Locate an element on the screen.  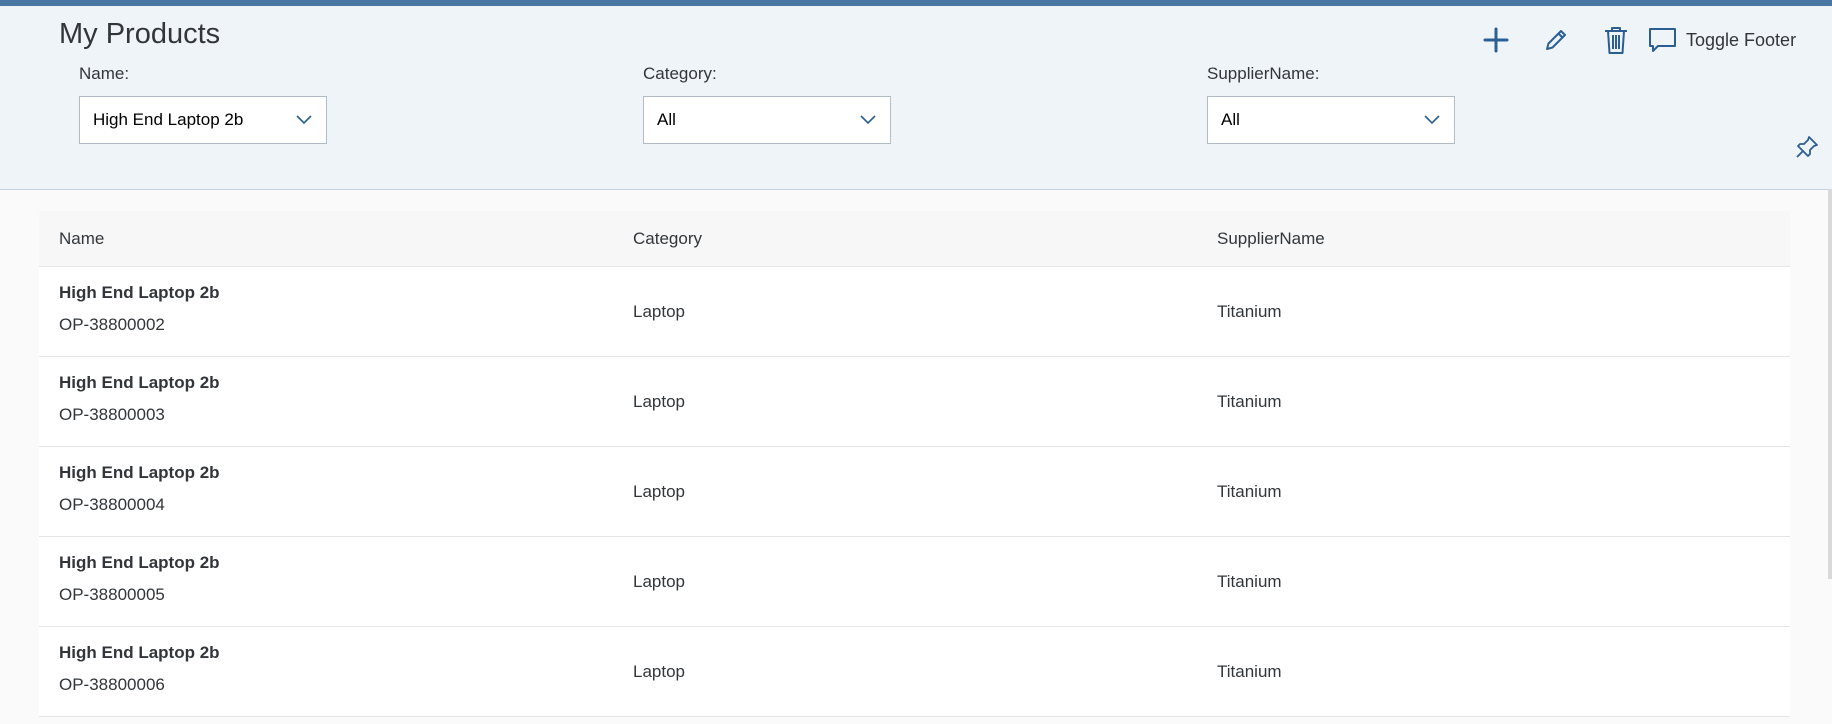
product-name-cell: High End Laptop 2b OP-38800004 is located at coordinates (139, 489).